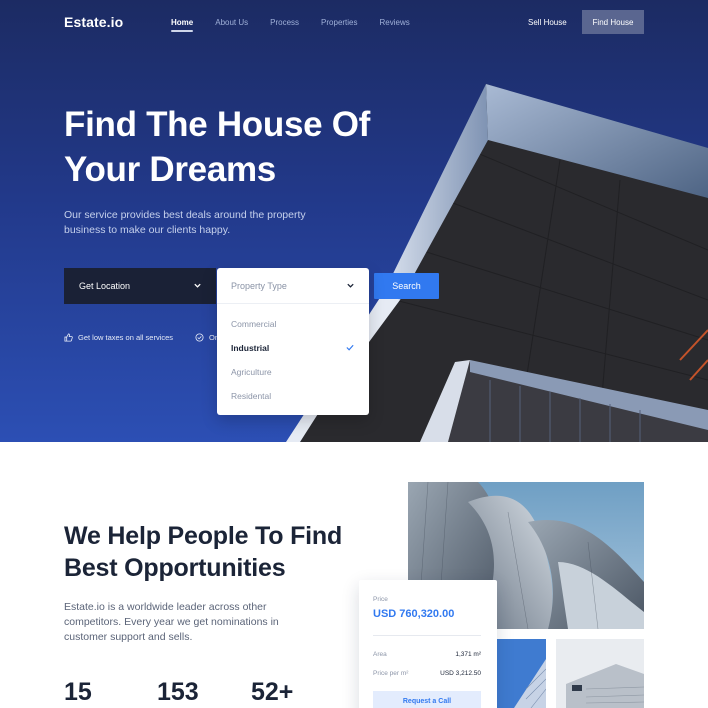 The height and width of the screenshot is (708, 708). What do you see at coordinates (380, 599) in the screenshot?
I see `price-label: Price` at bounding box center [380, 599].